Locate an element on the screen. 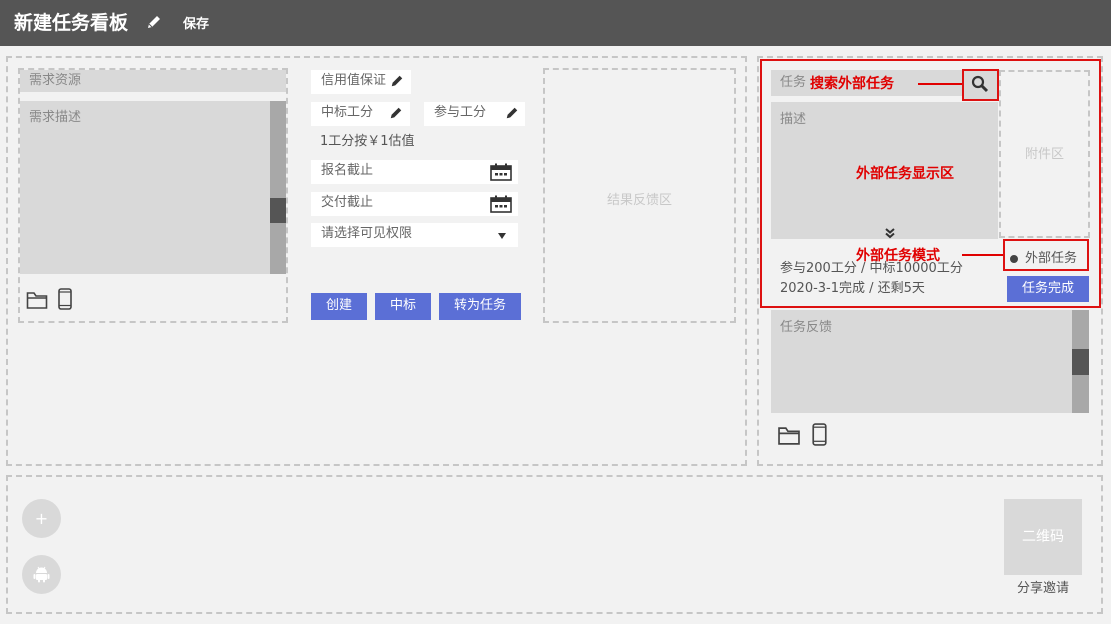 This screenshot has width=1111, height=624. task-complete-button: 任务完成 is located at coordinates (1048, 289).